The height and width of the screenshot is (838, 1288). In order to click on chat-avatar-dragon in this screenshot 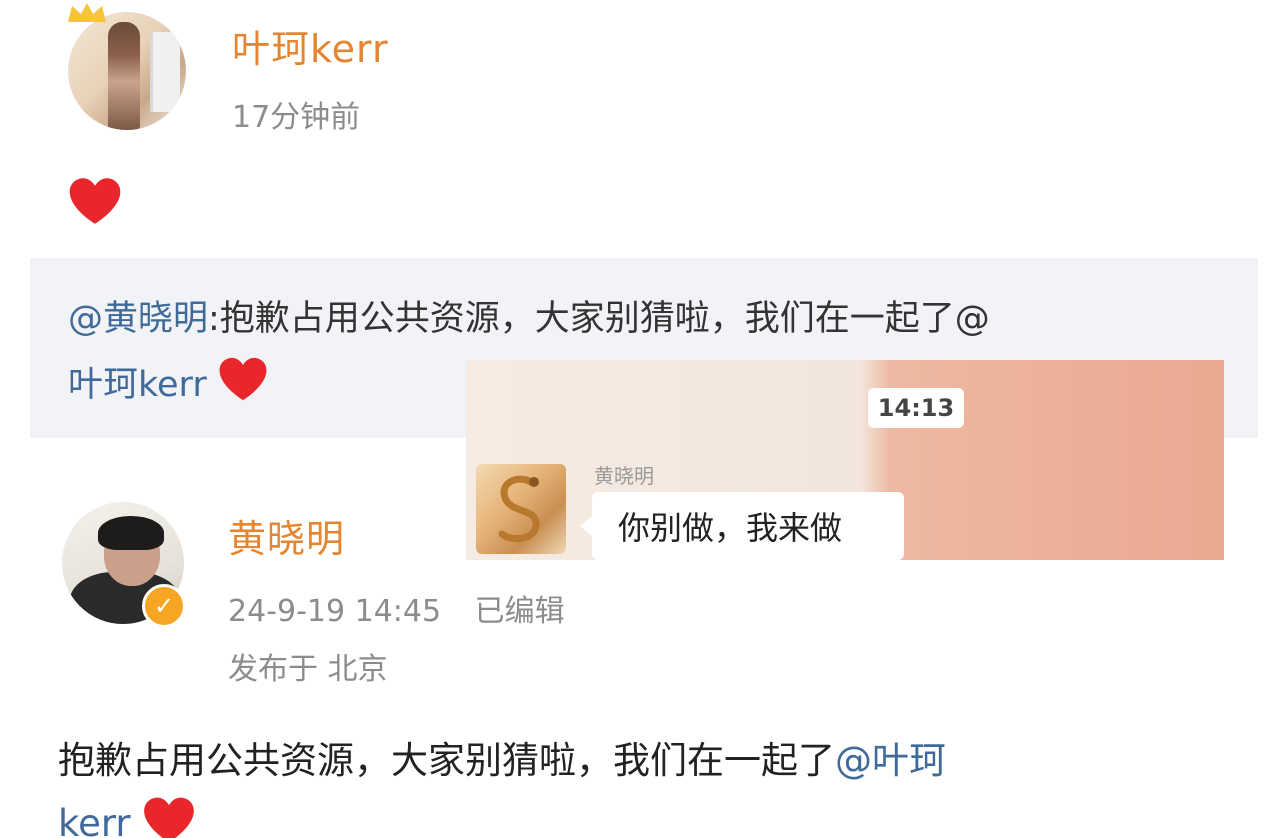, I will do `click(521, 509)`.